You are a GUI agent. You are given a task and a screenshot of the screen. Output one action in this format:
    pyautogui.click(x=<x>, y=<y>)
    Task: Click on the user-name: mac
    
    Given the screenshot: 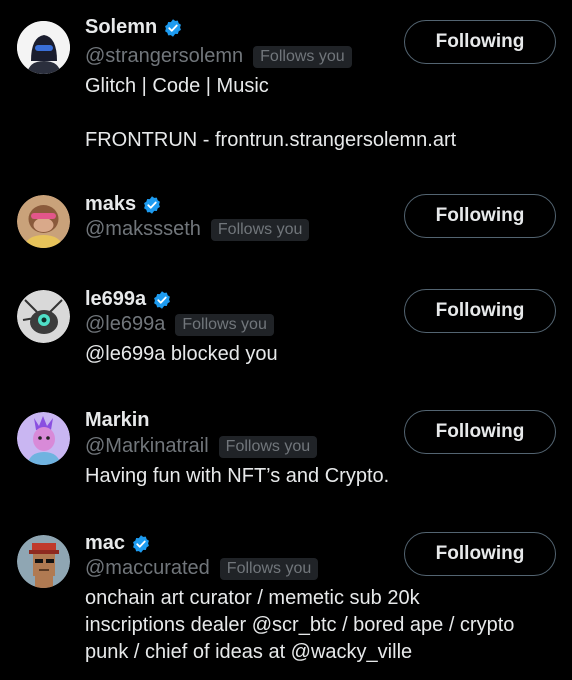 What is the action you would take?
    pyautogui.click(x=105, y=543)
    